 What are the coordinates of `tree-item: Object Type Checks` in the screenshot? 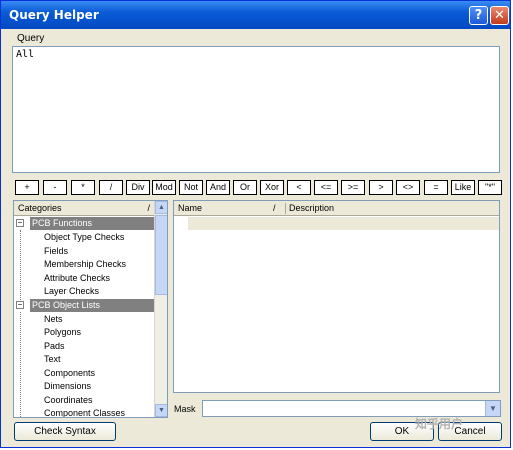 It's located at (84, 237).